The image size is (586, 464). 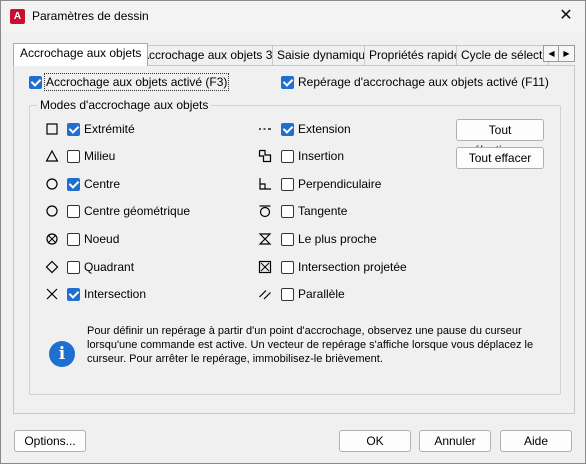 What do you see at coordinates (293, 16) in the screenshot?
I see `title-bar: A Paramètres de dessin ✕` at bounding box center [293, 16].